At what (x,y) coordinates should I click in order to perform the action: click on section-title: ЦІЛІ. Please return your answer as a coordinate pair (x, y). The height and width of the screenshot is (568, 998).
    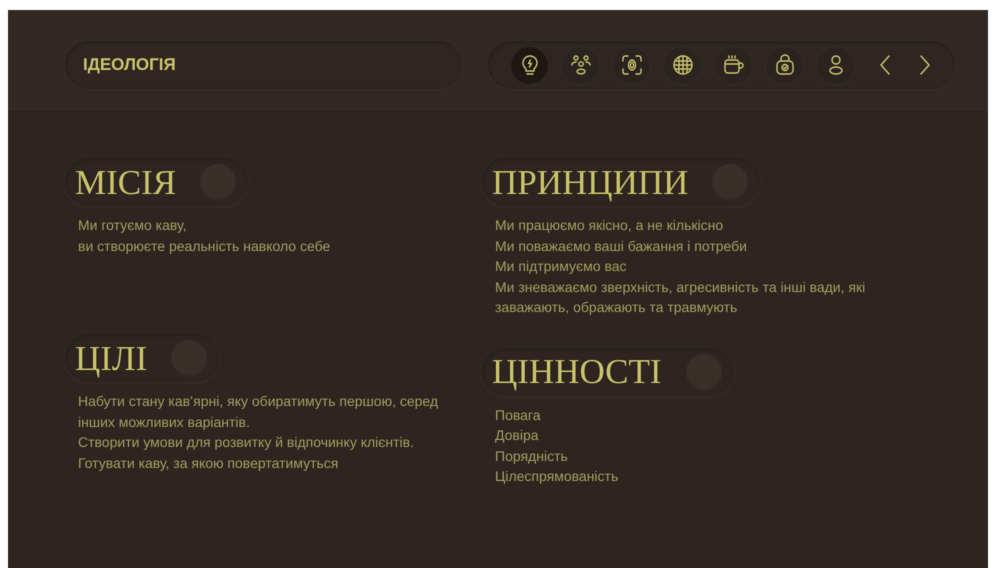
    Looking at the image, I should click on (111, 358).